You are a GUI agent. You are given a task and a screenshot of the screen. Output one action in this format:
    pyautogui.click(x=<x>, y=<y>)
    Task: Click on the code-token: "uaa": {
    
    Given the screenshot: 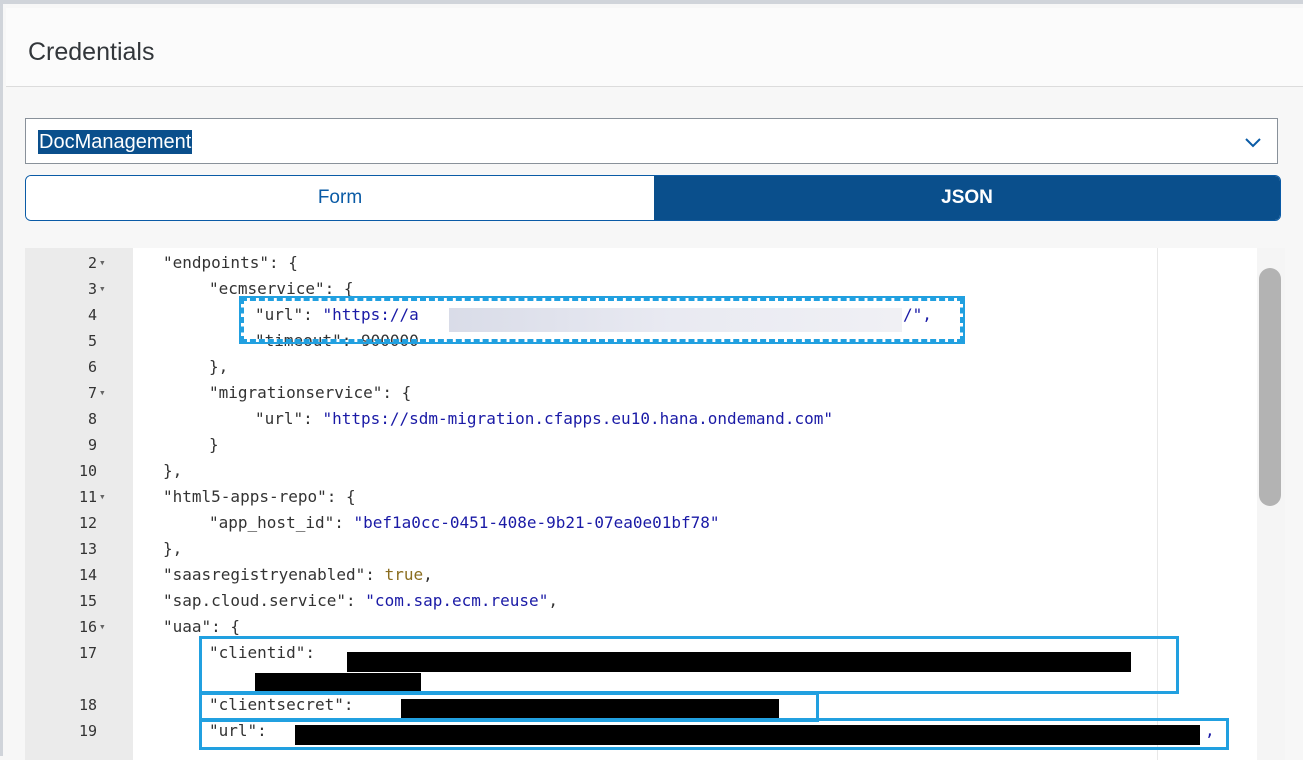 What is the action you would take?
    pyautogui.click(x=202, y=626)
    